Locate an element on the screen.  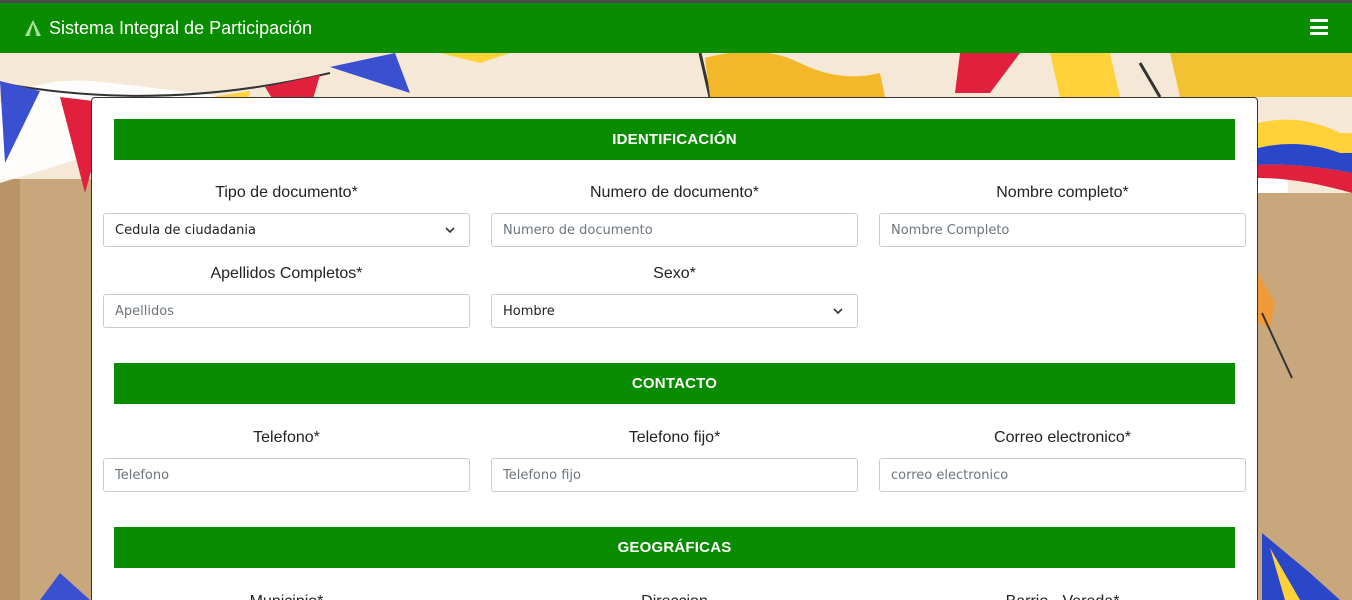
correo-label: Correo electronico* is located at coordinates (1062, 437).